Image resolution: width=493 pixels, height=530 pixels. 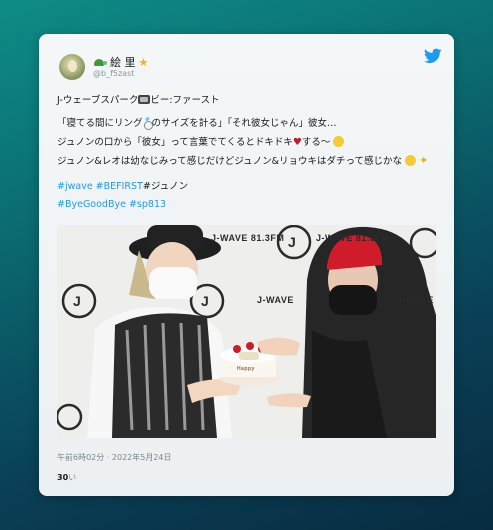 I want to click on likes-count: 30い, so click(x=66, y=477).